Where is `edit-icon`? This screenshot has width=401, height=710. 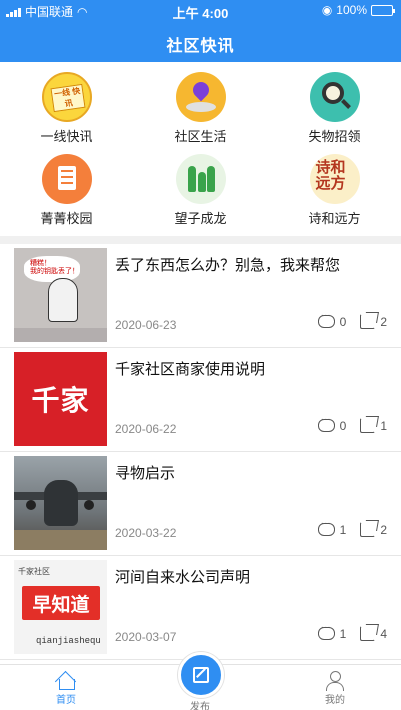 edit-icon is located at coordinates (201, 675).